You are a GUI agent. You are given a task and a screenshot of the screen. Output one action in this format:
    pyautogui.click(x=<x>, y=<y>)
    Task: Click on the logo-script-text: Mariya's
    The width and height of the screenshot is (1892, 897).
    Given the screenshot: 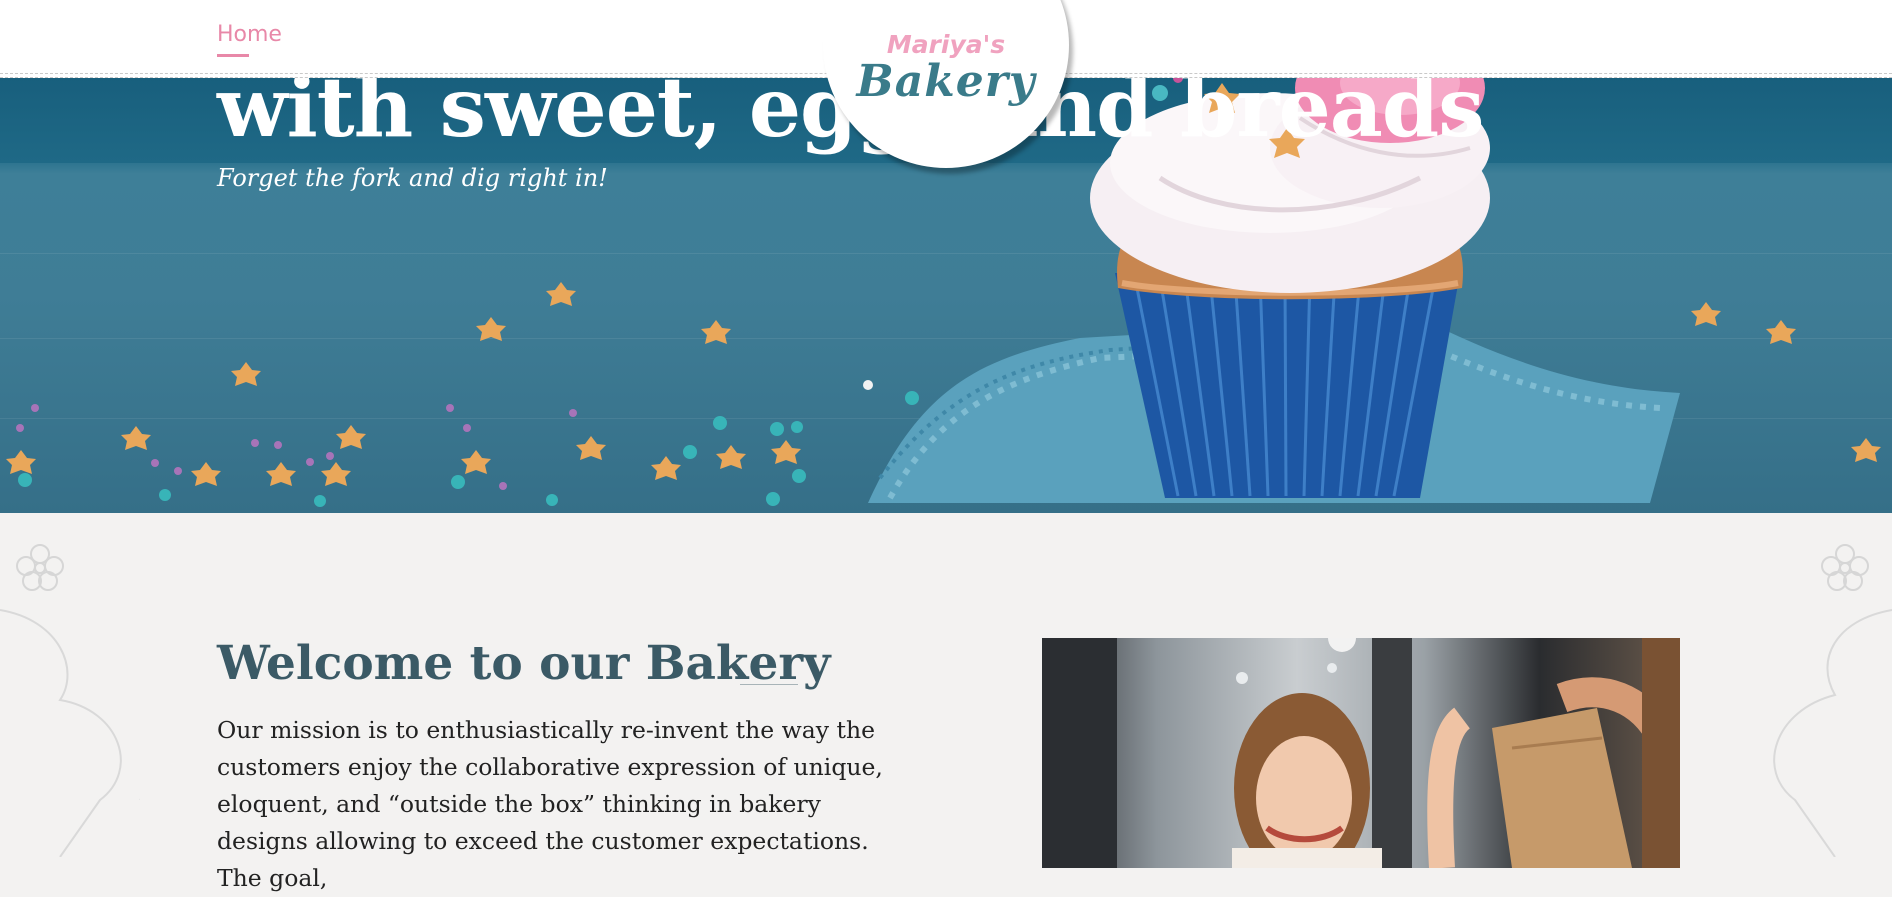 What is the action you would take?
    pyautogui.click(x=946, y=44)
    